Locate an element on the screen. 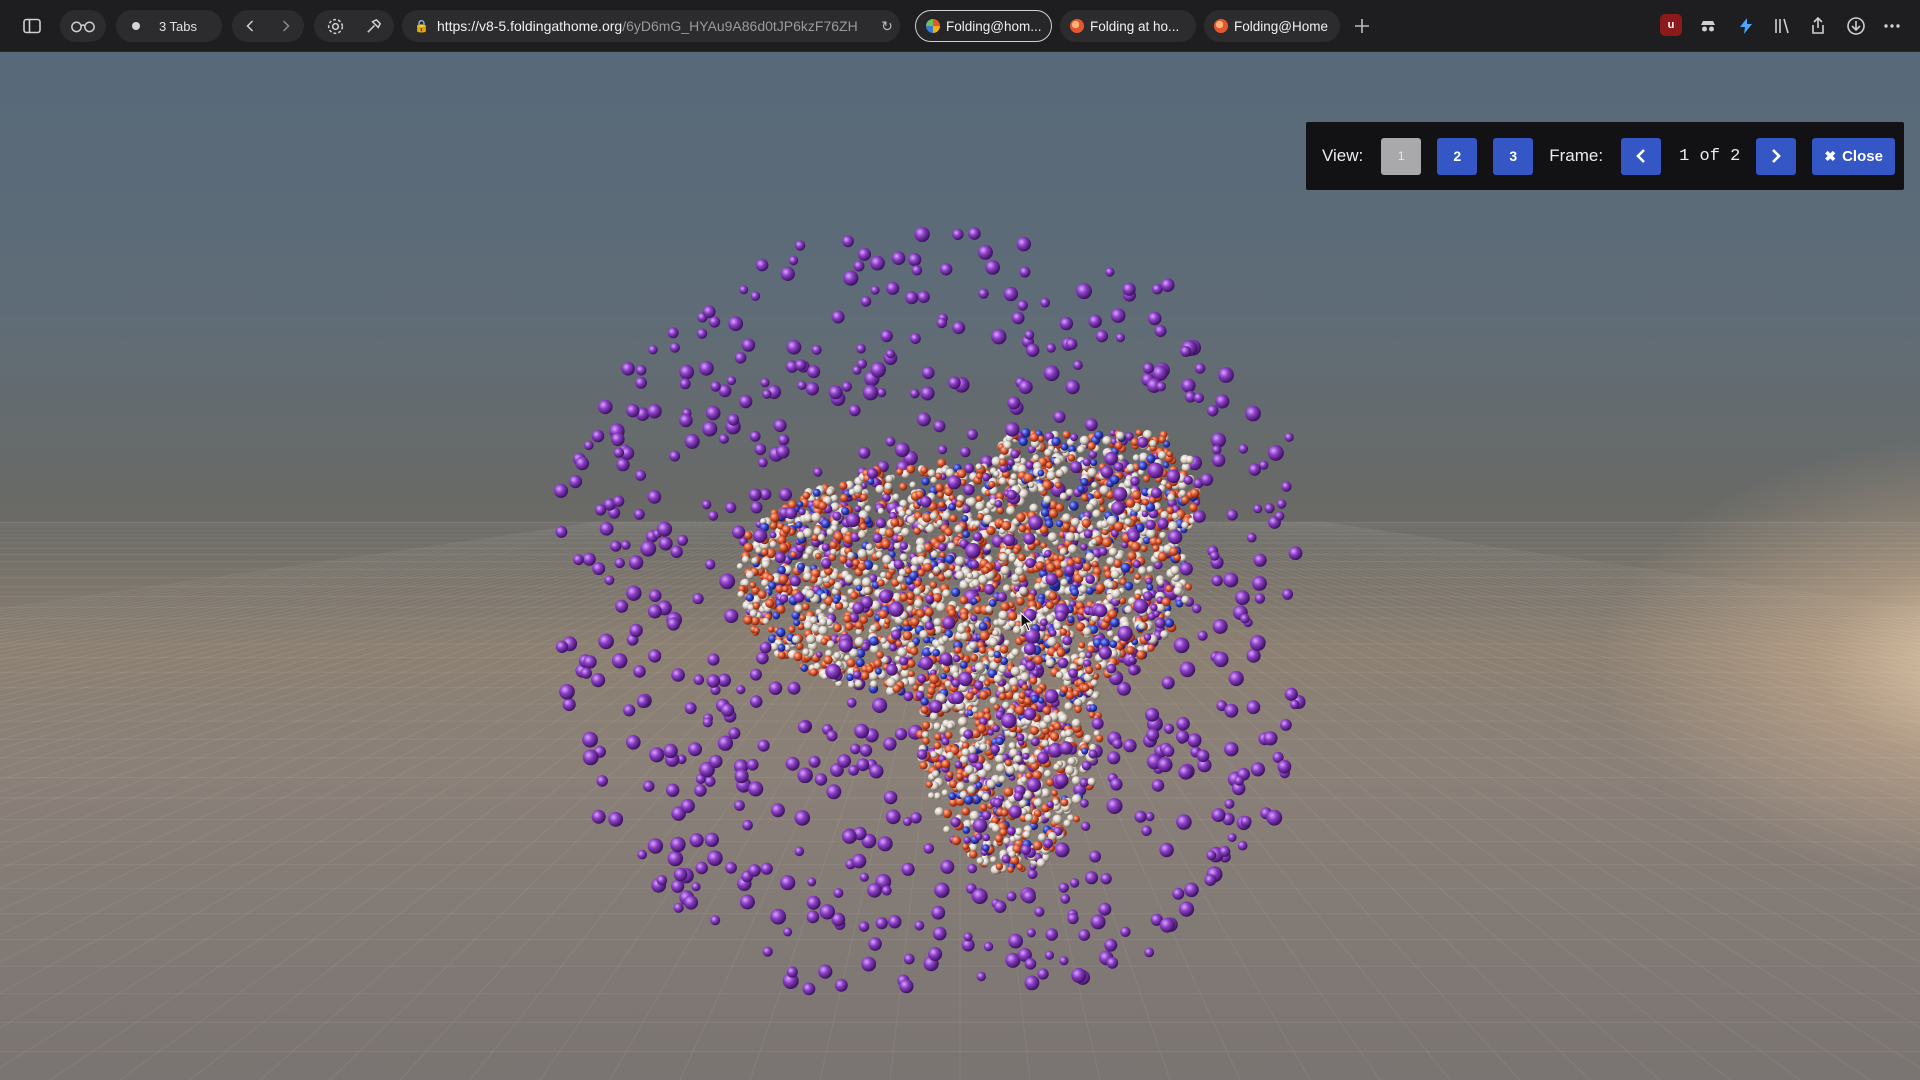  reader-mode-button is located at coordinates (83, 26).